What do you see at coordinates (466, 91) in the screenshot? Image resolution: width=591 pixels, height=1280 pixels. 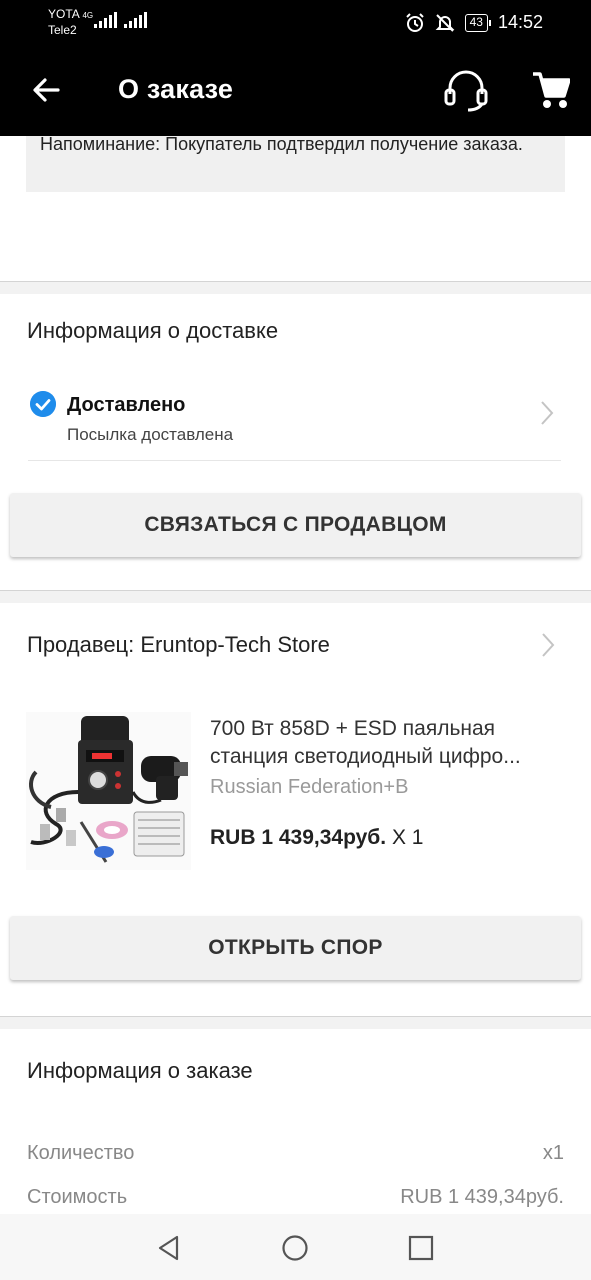 I see `support-headset-icon` at bounding box center [466, 91].